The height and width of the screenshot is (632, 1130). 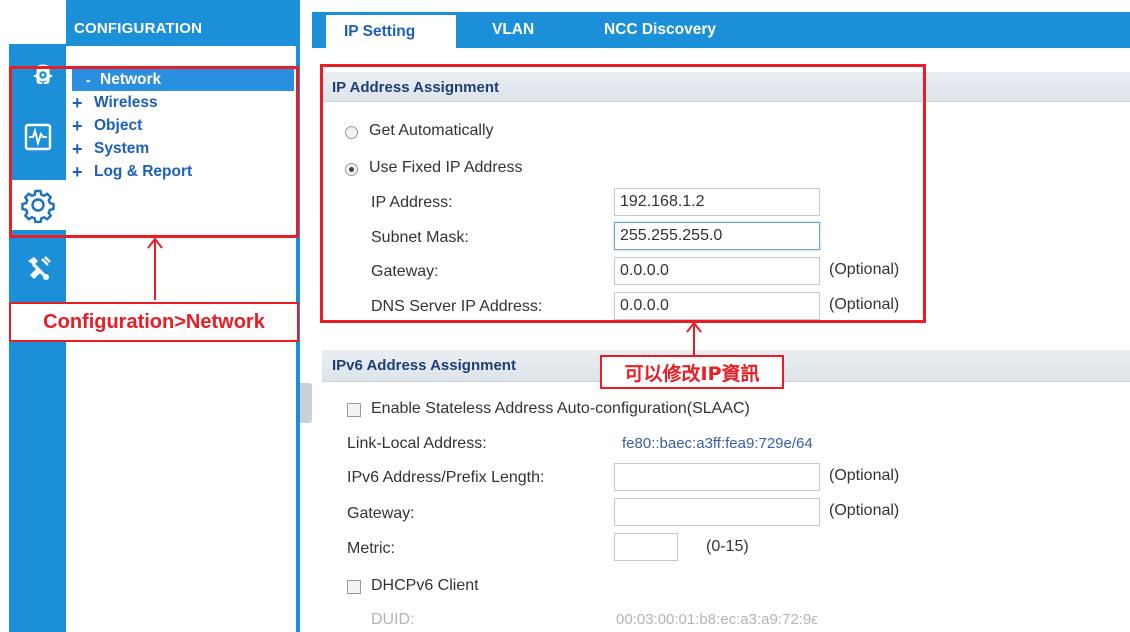 I want to click on dhcpv6-client-checkbox, so click(x=354, y=587).